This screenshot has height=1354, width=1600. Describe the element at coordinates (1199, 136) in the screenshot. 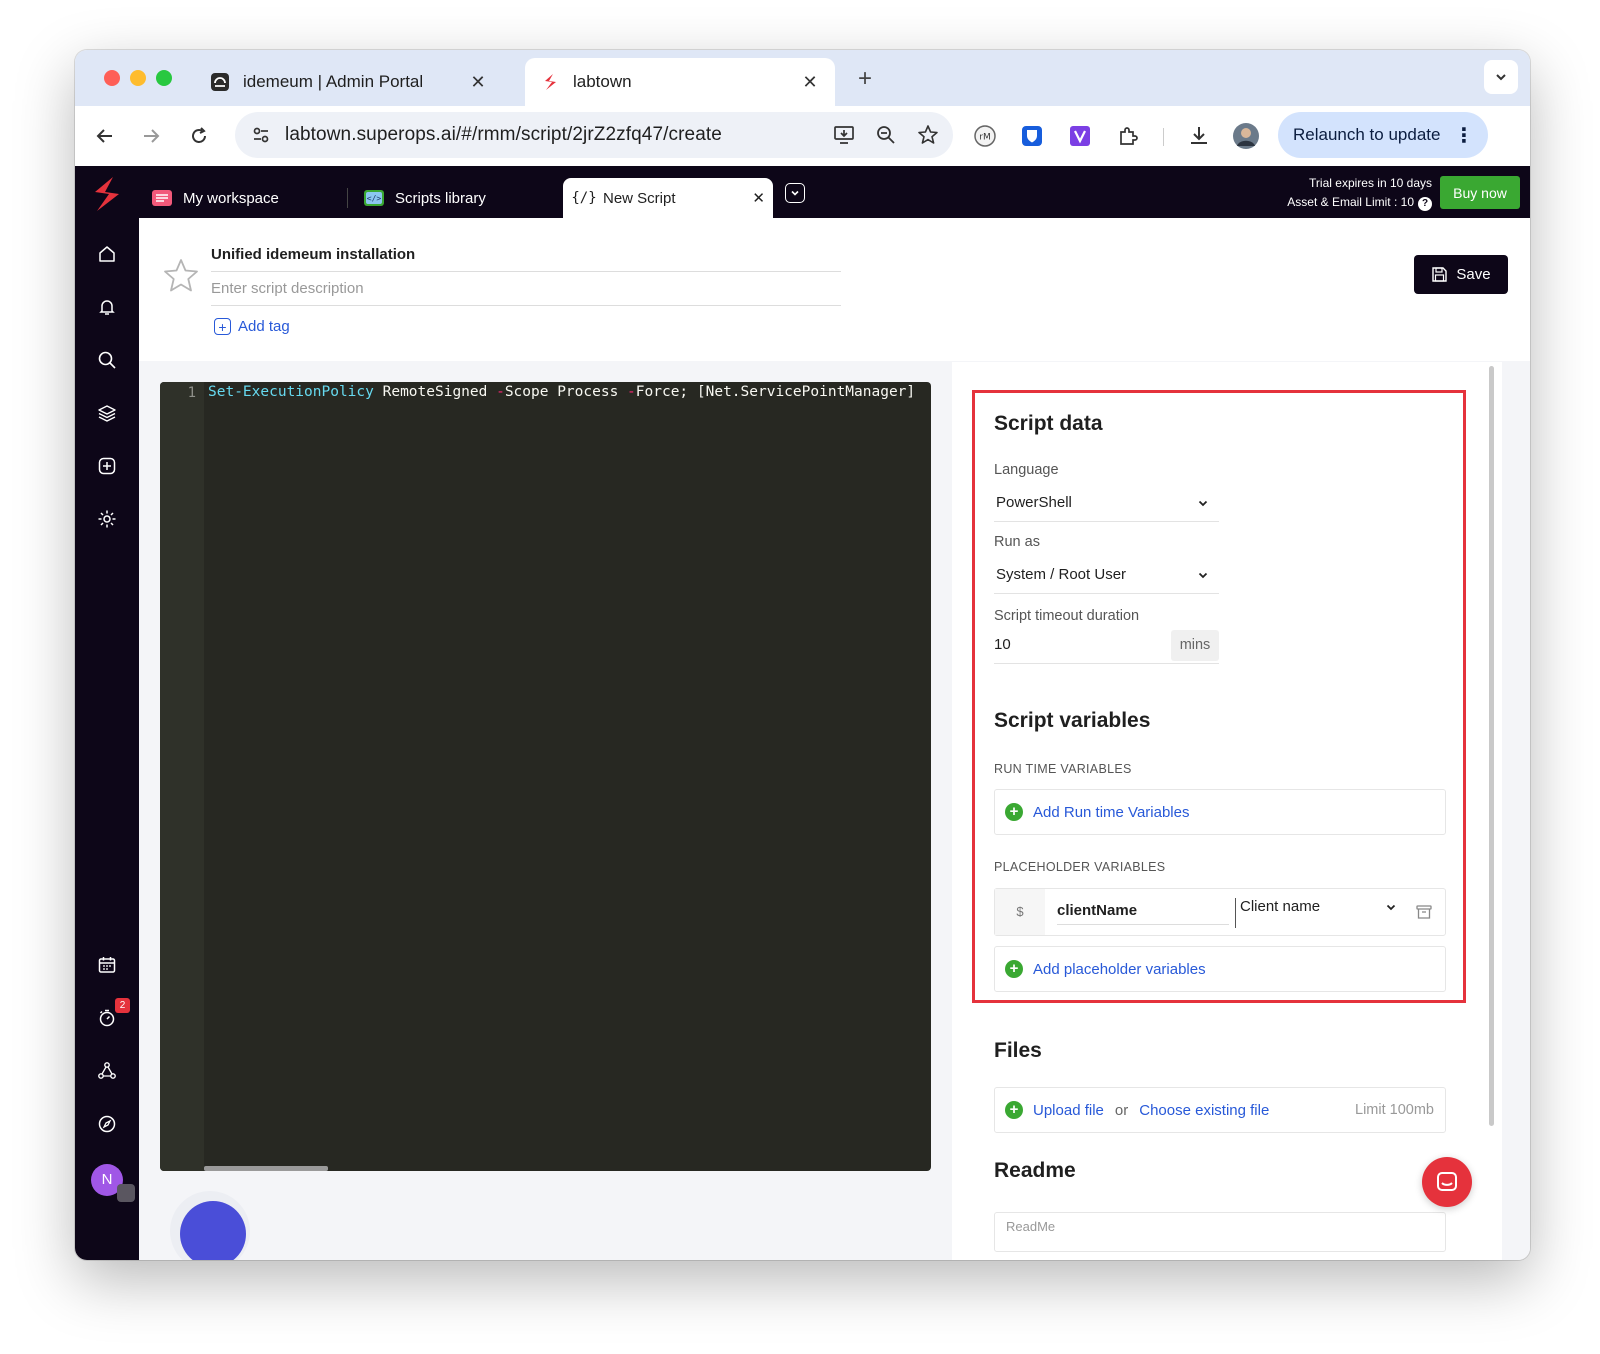

I see `downloads-icon` at that location.